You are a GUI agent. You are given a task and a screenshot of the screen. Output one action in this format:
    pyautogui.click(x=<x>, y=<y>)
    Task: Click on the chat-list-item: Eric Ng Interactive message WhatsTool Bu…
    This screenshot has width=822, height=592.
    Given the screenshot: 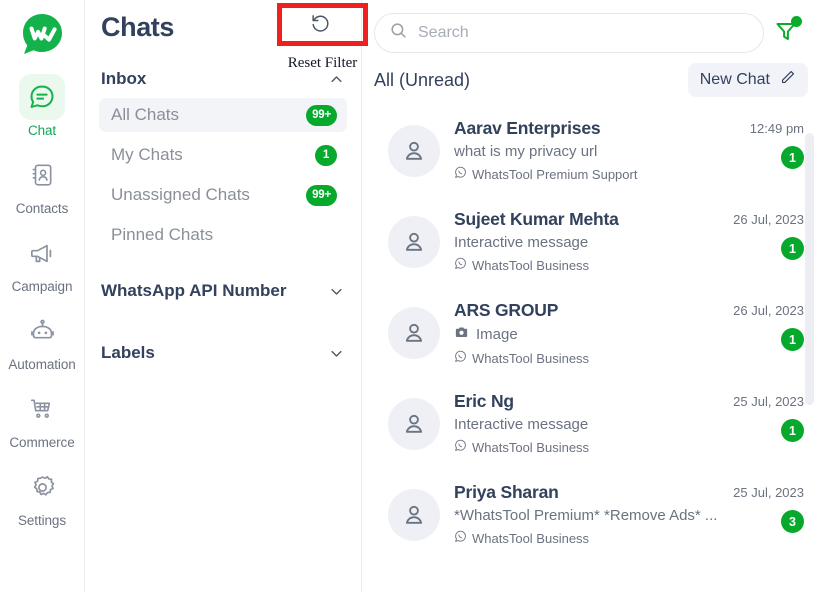 What is the action you would take?
    pyautogui.click(x=592, y=423)
    